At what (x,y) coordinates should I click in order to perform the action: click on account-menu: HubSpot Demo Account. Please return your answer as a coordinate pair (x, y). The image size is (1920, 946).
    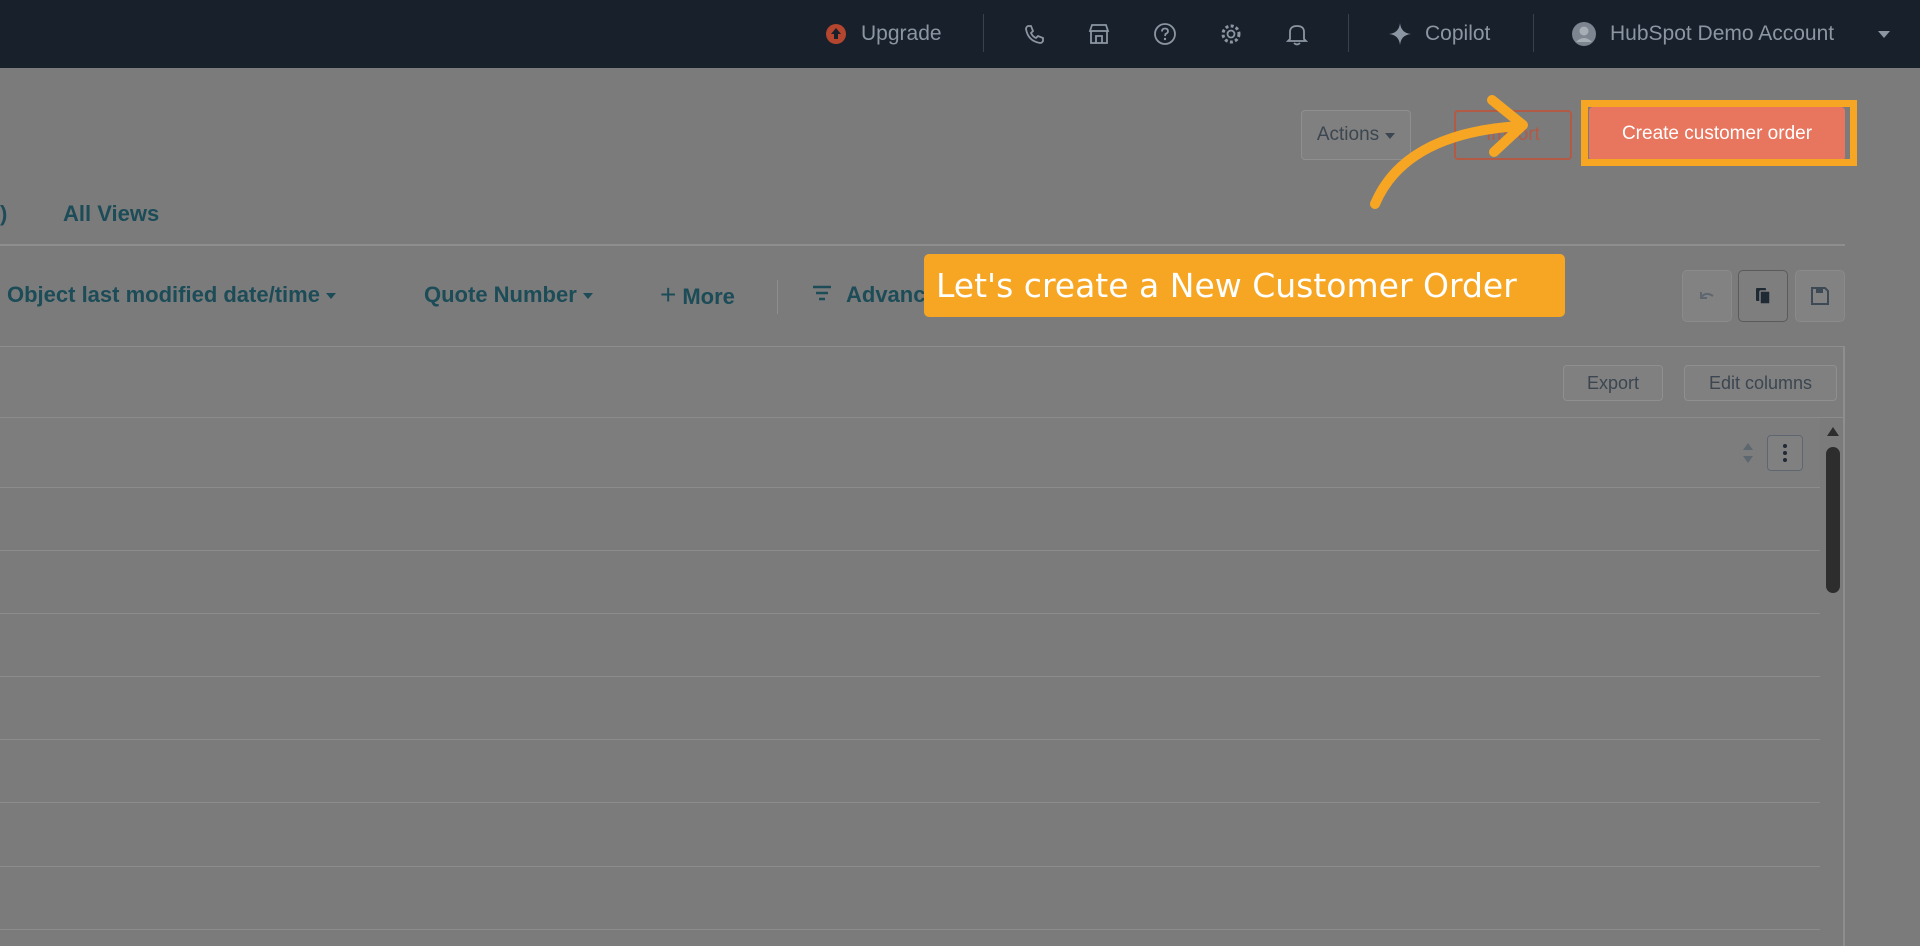
    Looking at the image, I should click on (1722, 34).